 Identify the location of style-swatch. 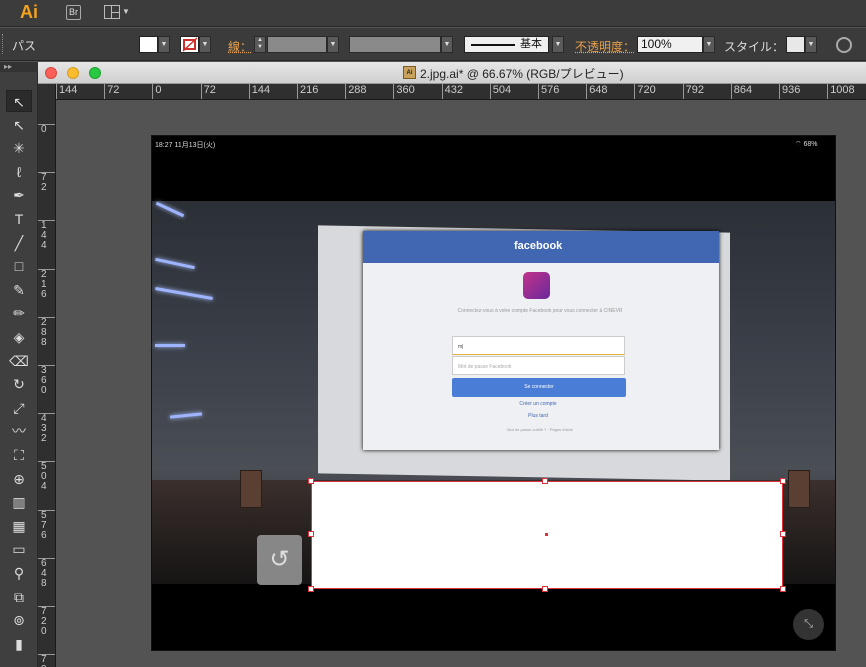
(795, 44).